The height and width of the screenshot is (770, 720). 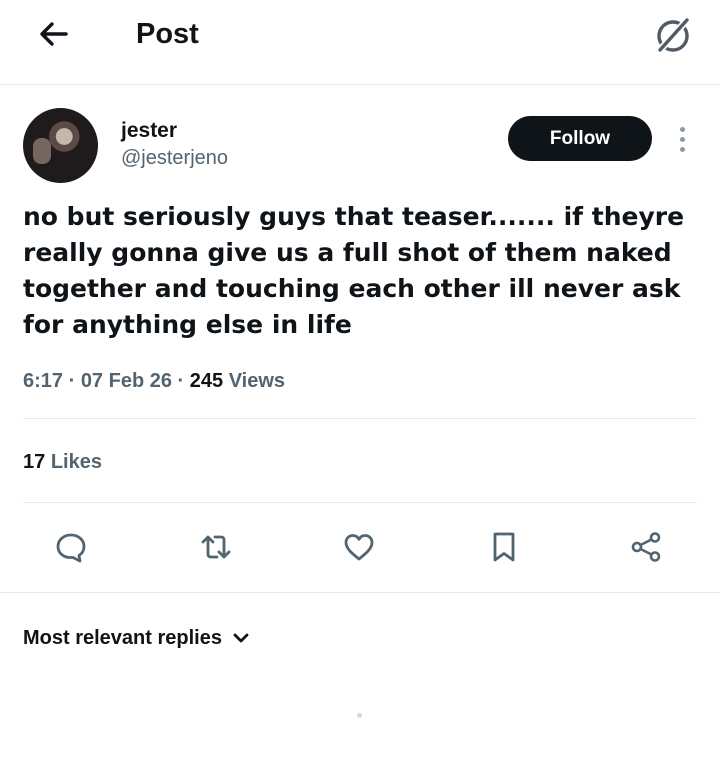 I want to click on page-title: Post, so click(x=167, y=34).